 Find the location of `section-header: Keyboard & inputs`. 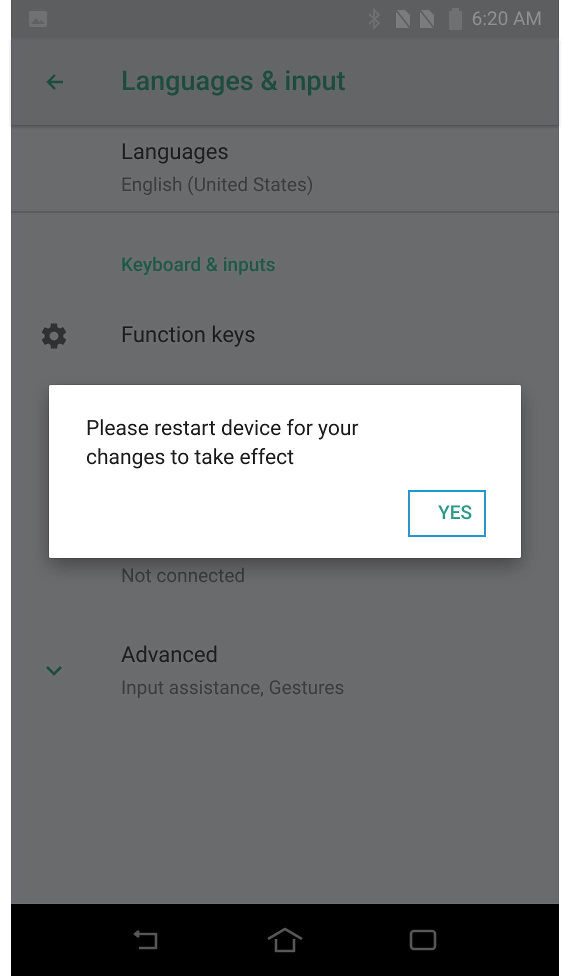

section-header: Keyboard & inputs is located at coordinates (198, 265).